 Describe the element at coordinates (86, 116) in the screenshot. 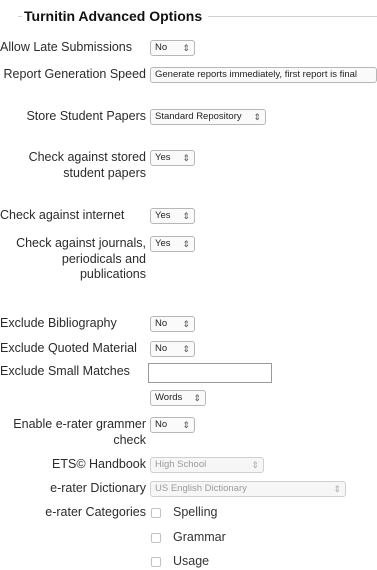

I see `store-papers-label: Store Student Papers` at that location.